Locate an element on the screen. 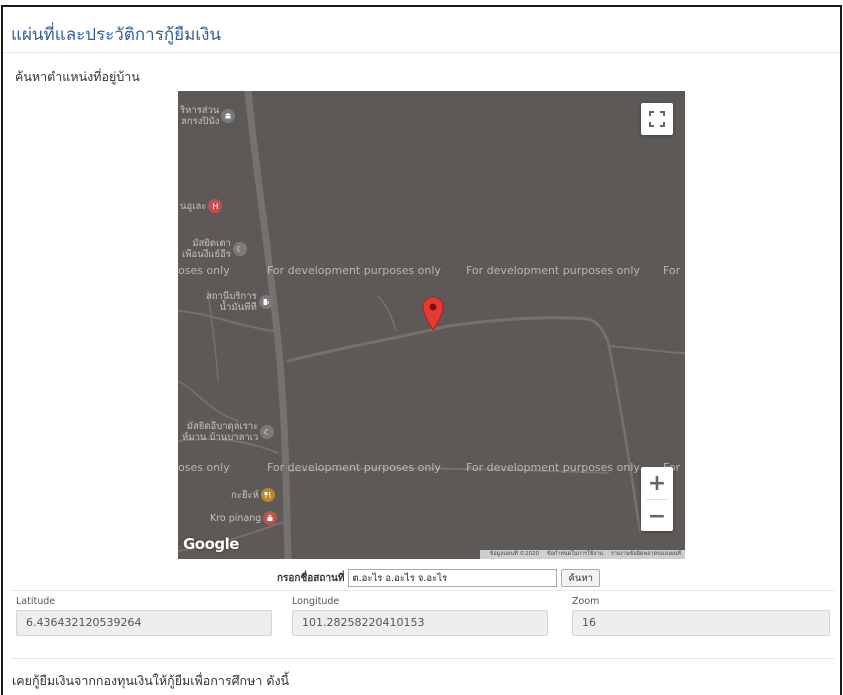 The image size is (843, 695). place-search-input is located at coordinates (453, 578).